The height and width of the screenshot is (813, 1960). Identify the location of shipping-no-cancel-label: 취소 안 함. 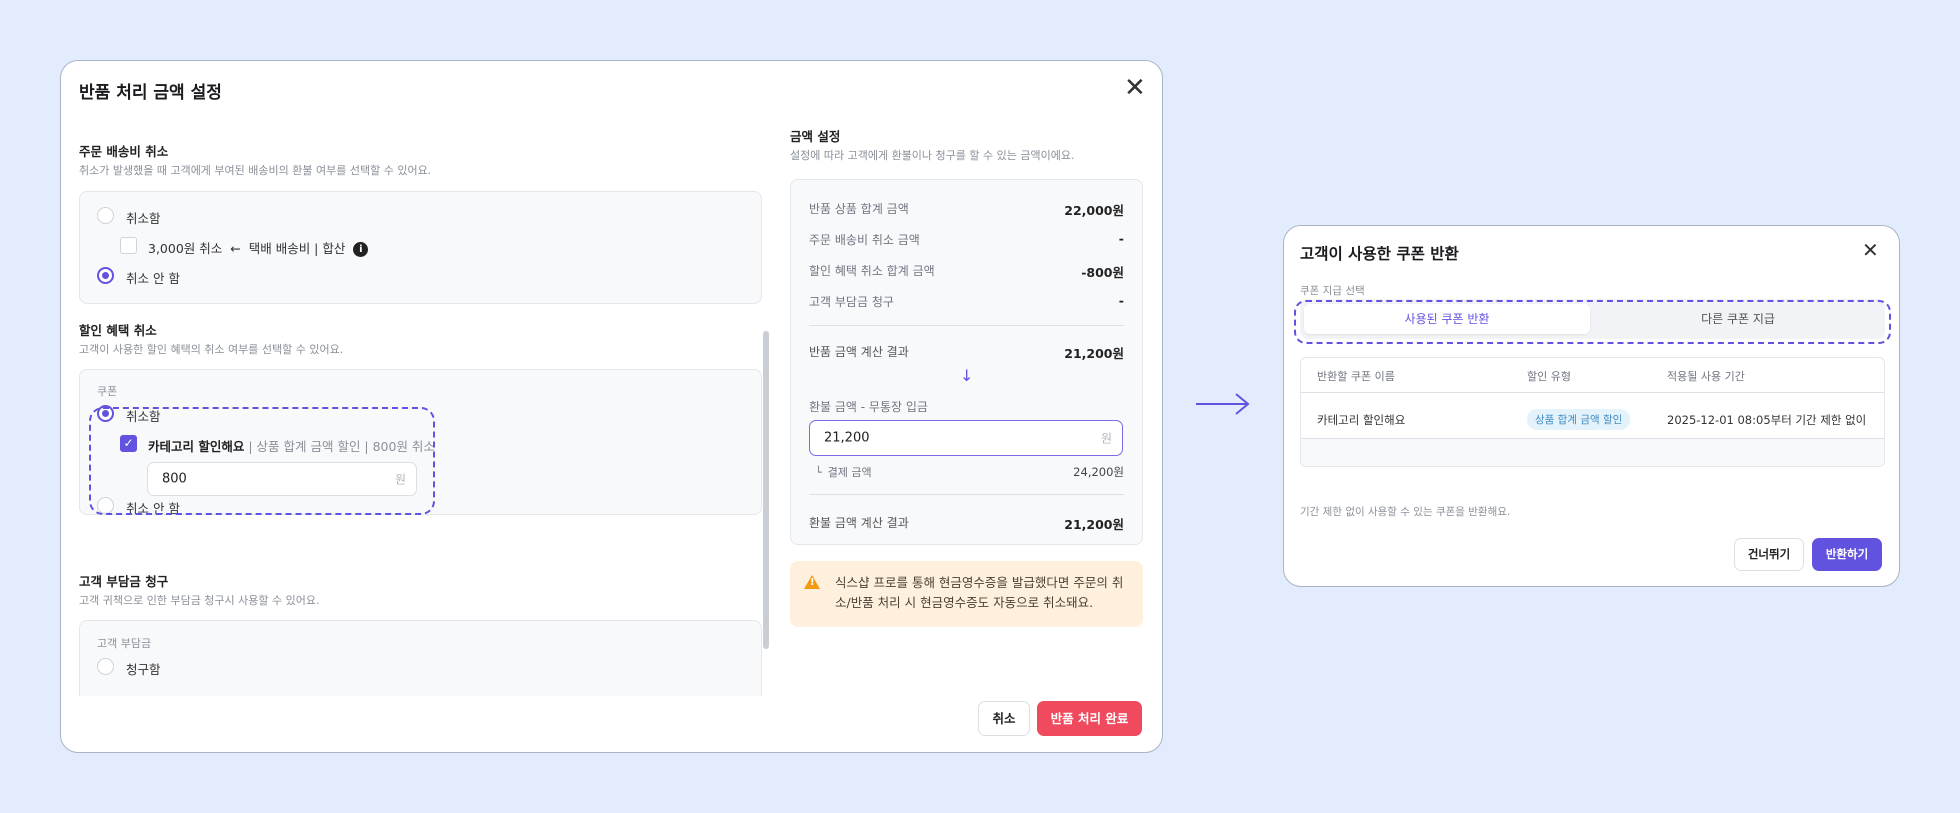
(153, 278).